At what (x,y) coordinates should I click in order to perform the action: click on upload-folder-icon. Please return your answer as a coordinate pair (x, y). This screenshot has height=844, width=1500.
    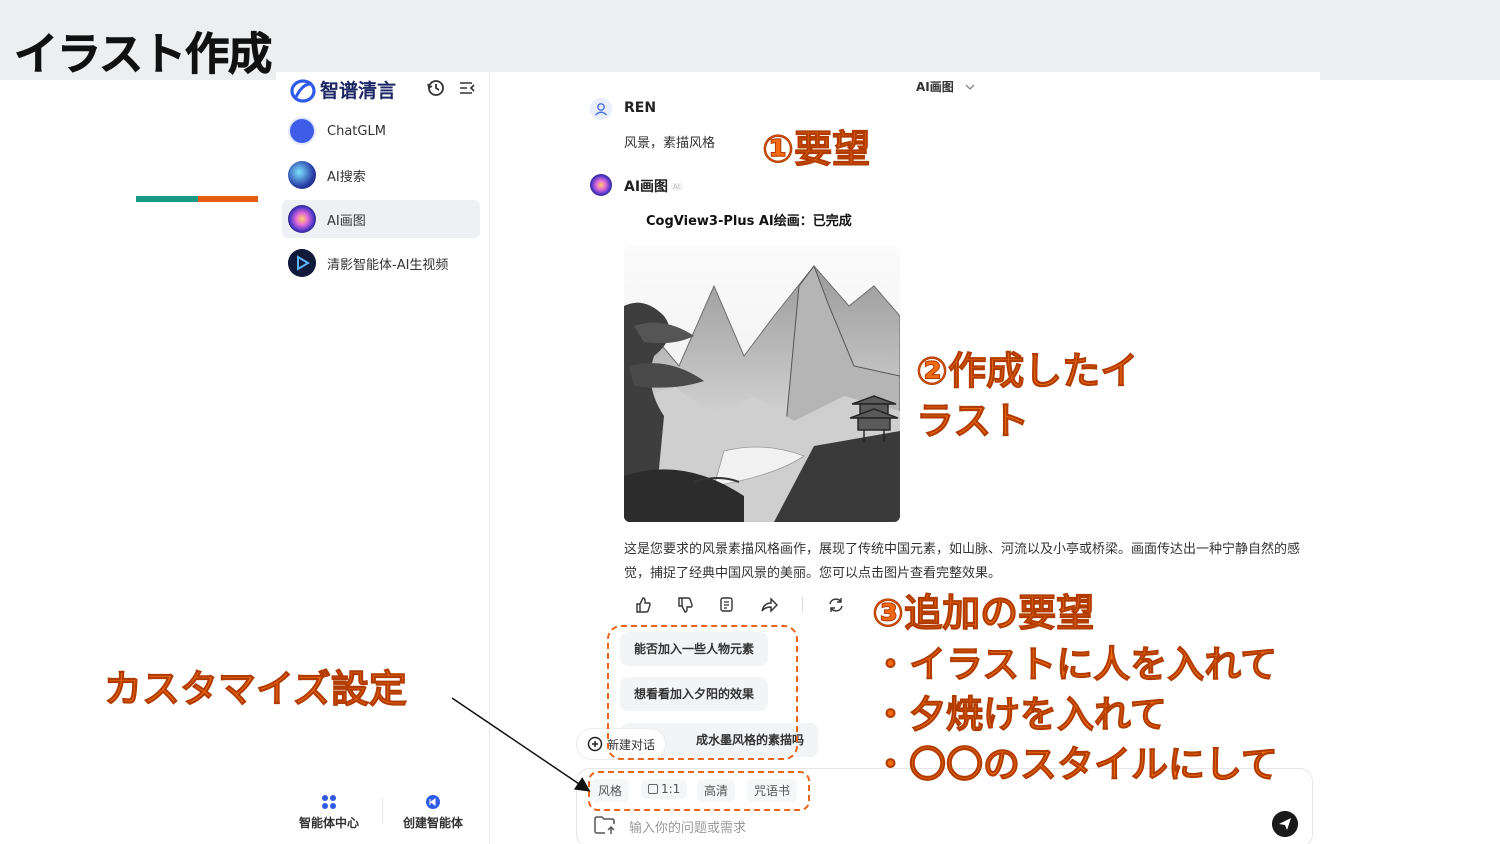
    Looking at the image, I should click on (605, 825).